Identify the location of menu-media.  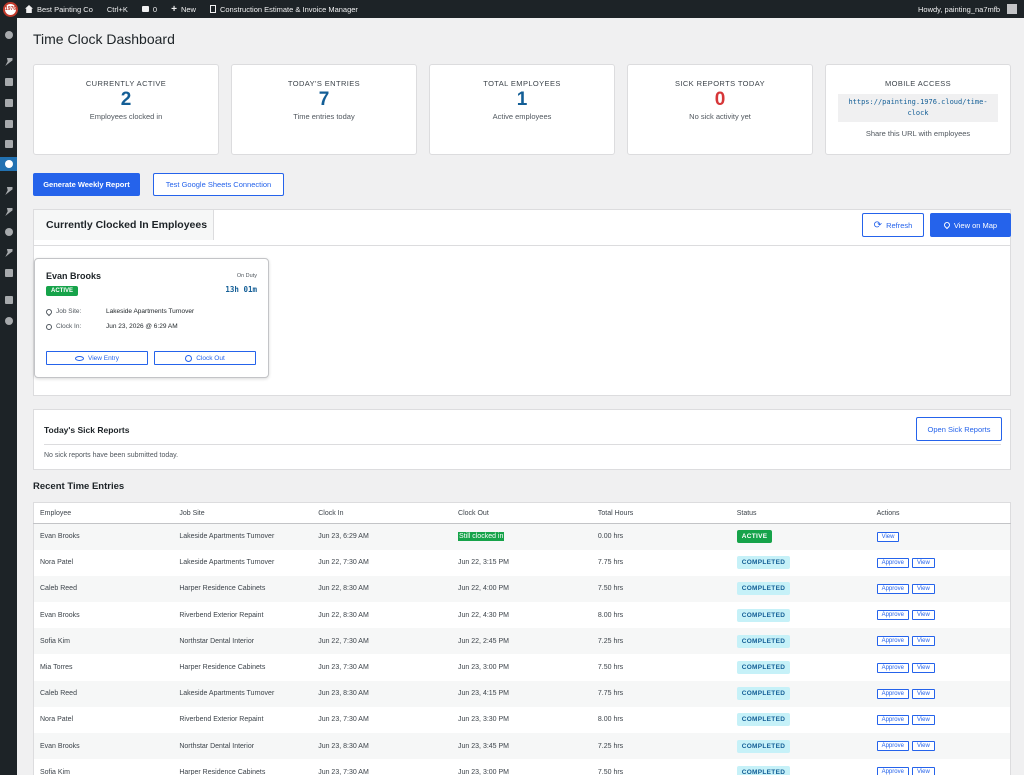
(8, 82).